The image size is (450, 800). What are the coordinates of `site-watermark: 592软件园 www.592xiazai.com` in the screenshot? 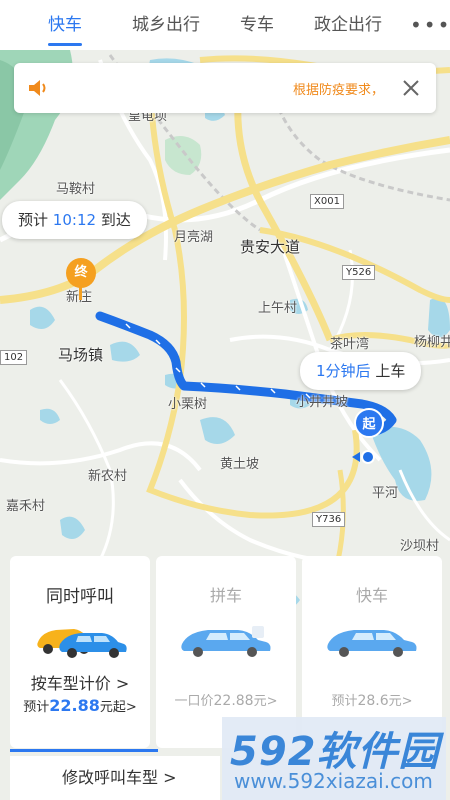 It's located at (334, 758).